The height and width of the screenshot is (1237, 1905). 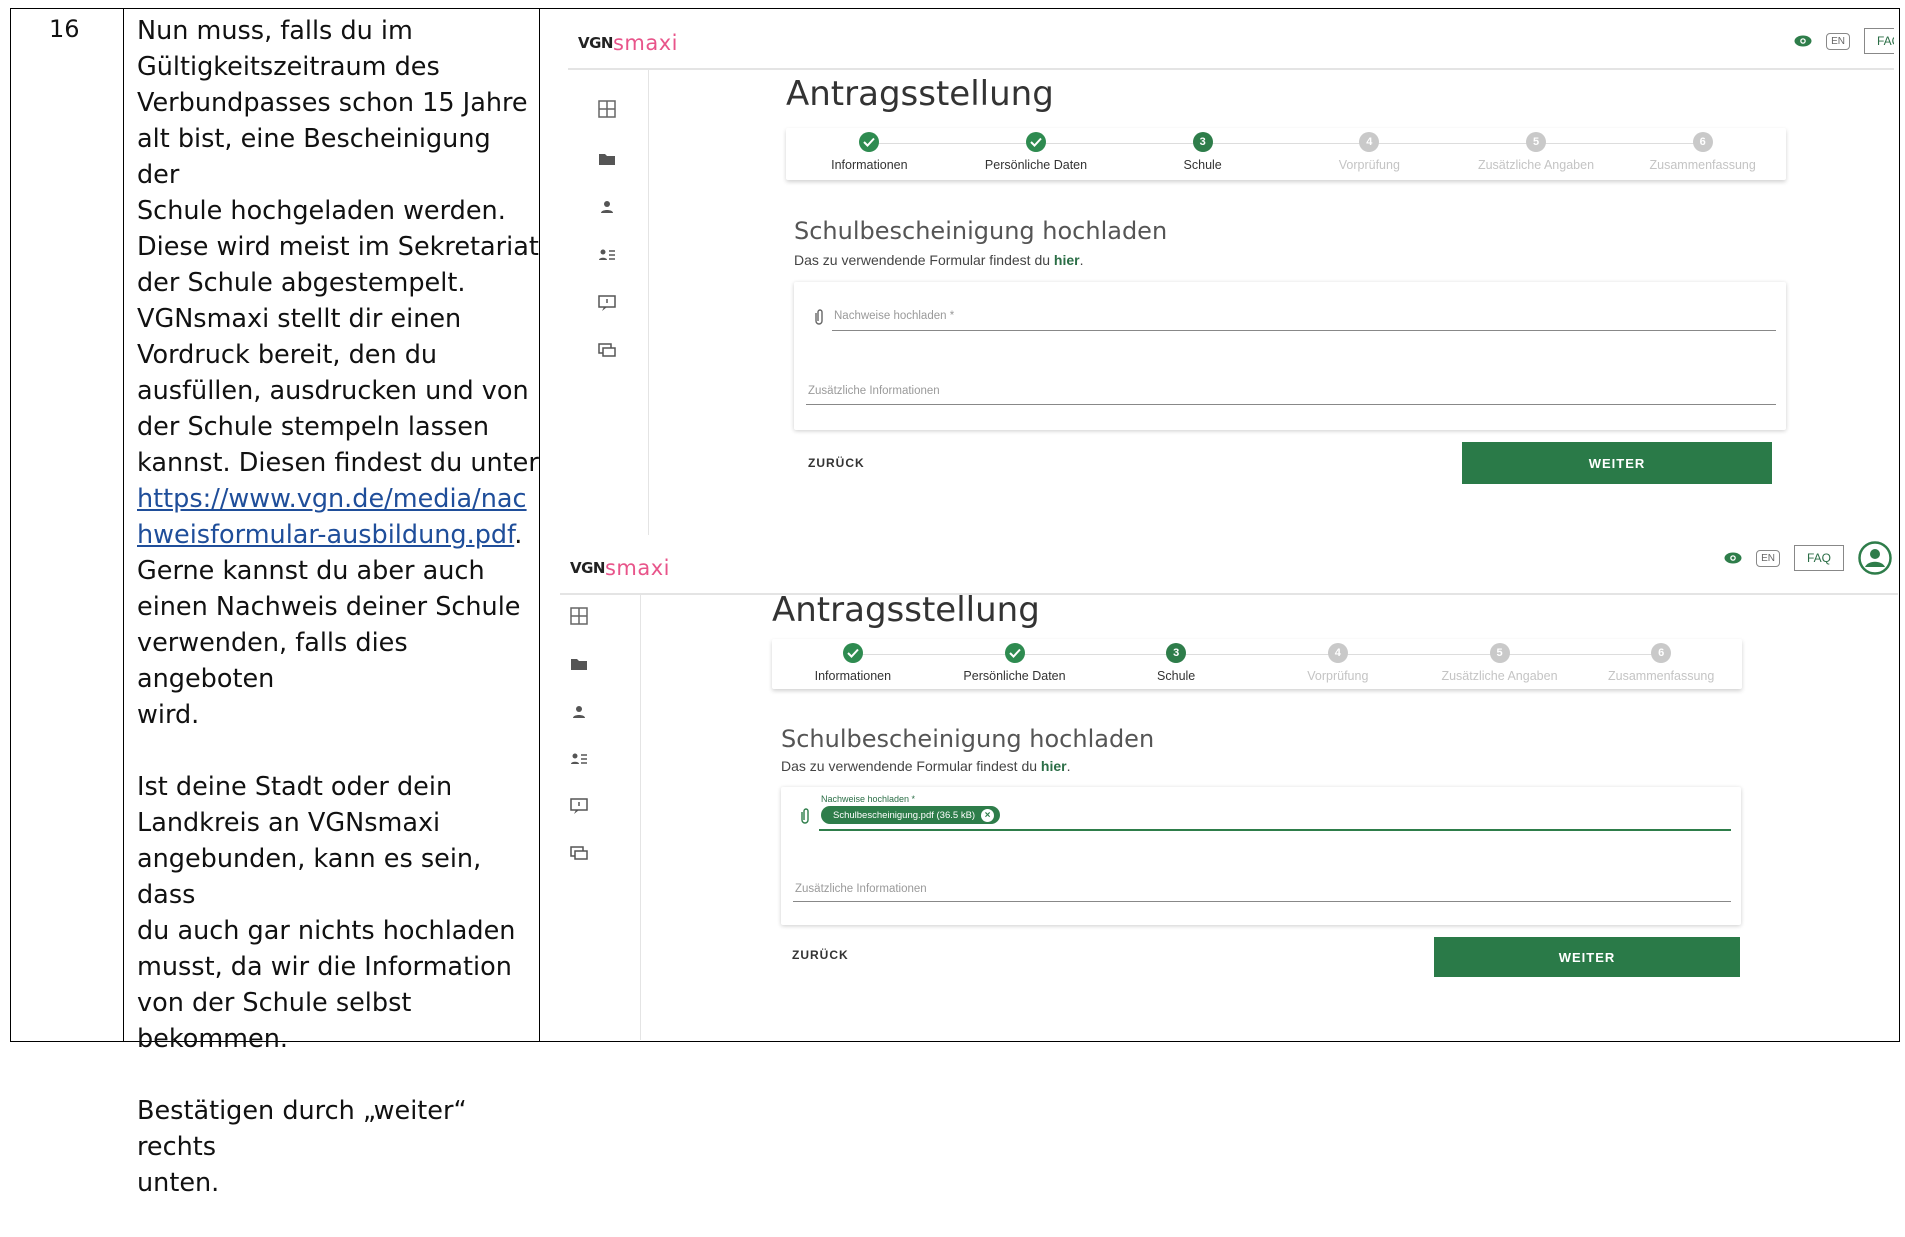 I want to click on instruction-line: angebunden, kann es sein, dass, so click(x=309, y=877).